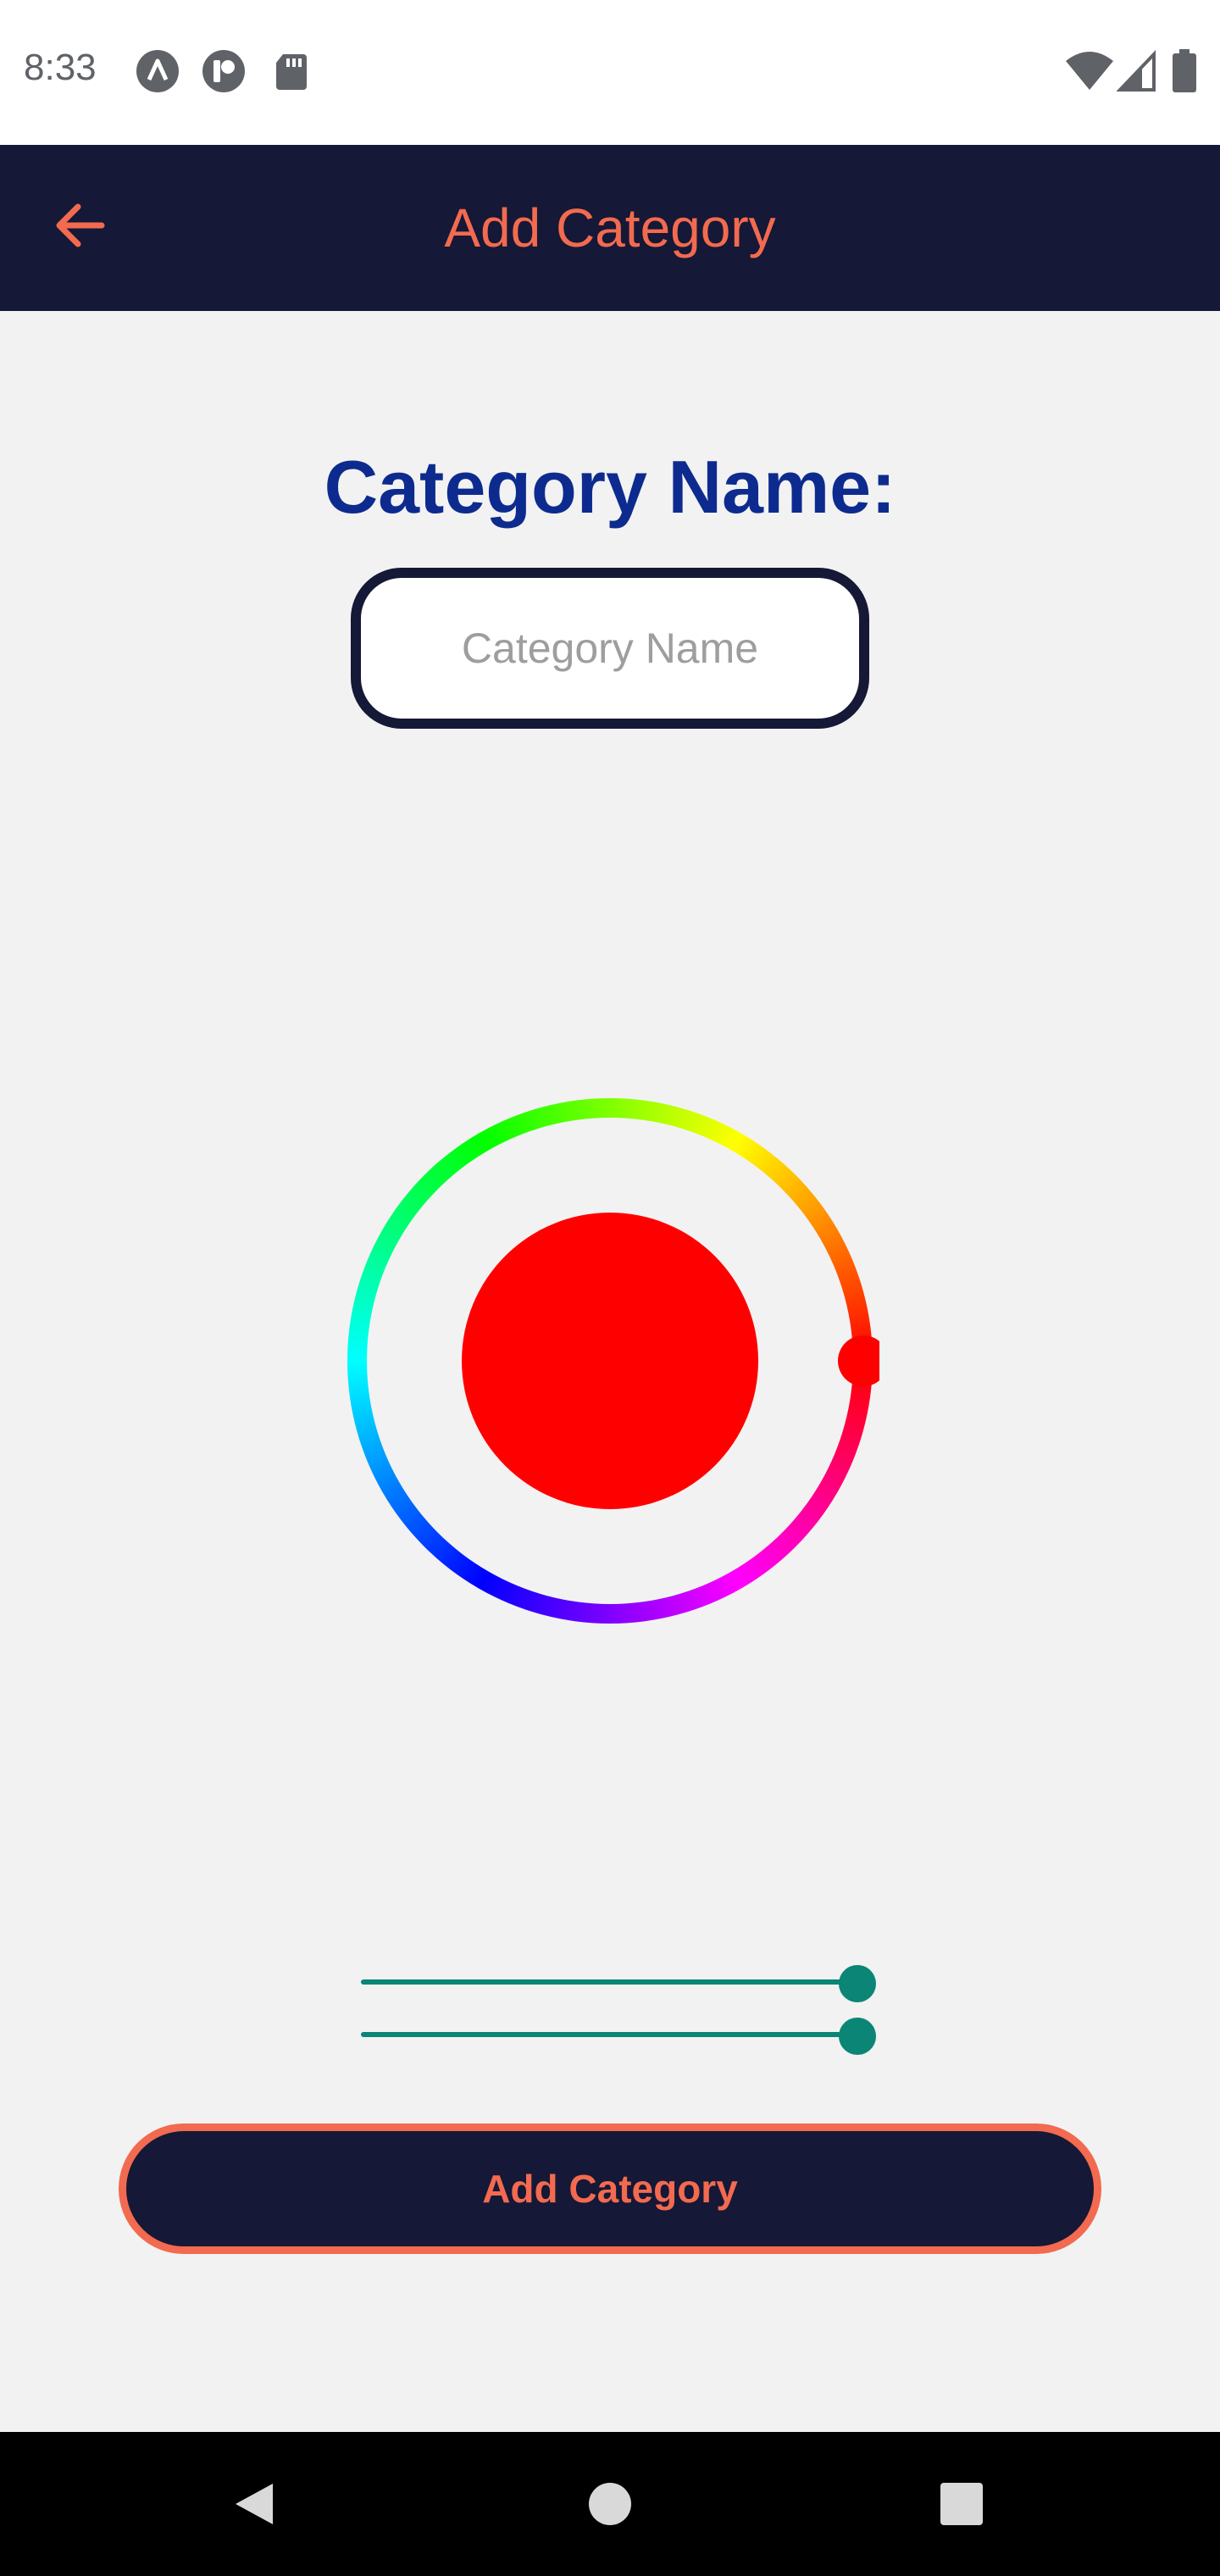  Describe the element at coordinates (610, 487) in the screenshot. I see `category-name-label: Category Name:` at that location.